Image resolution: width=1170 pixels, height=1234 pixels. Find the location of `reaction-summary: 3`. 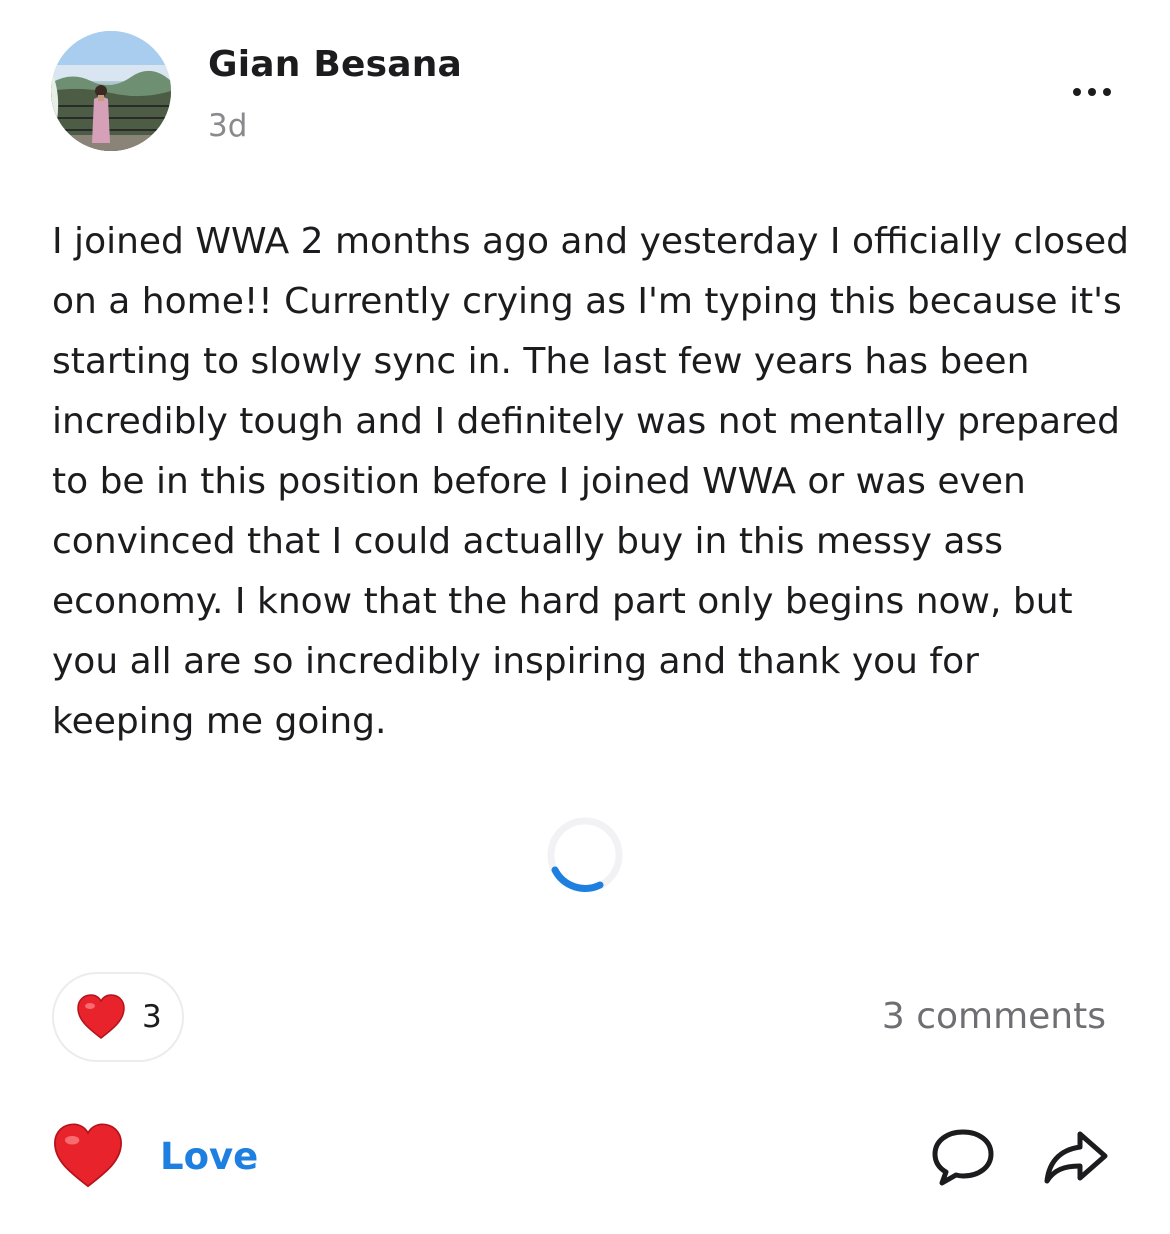

reaction-summary: 3 is located at coordinates (118, 1017).